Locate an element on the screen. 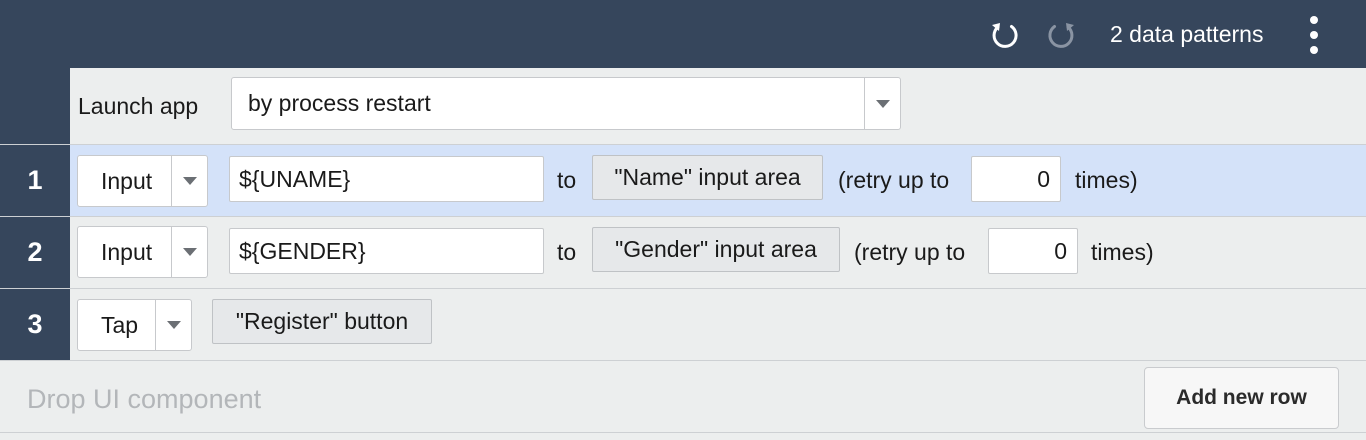  drop-zone-placeholder: Drop UI component is located at coordinates (144, 399).